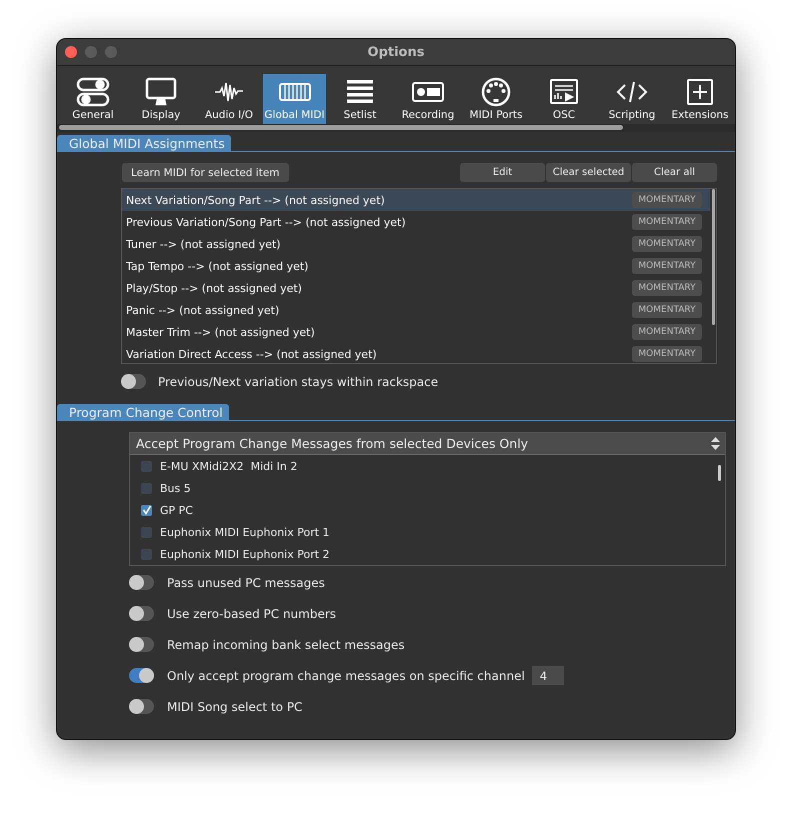  I want to click on toolbar-tab: General, so click(93, 99).